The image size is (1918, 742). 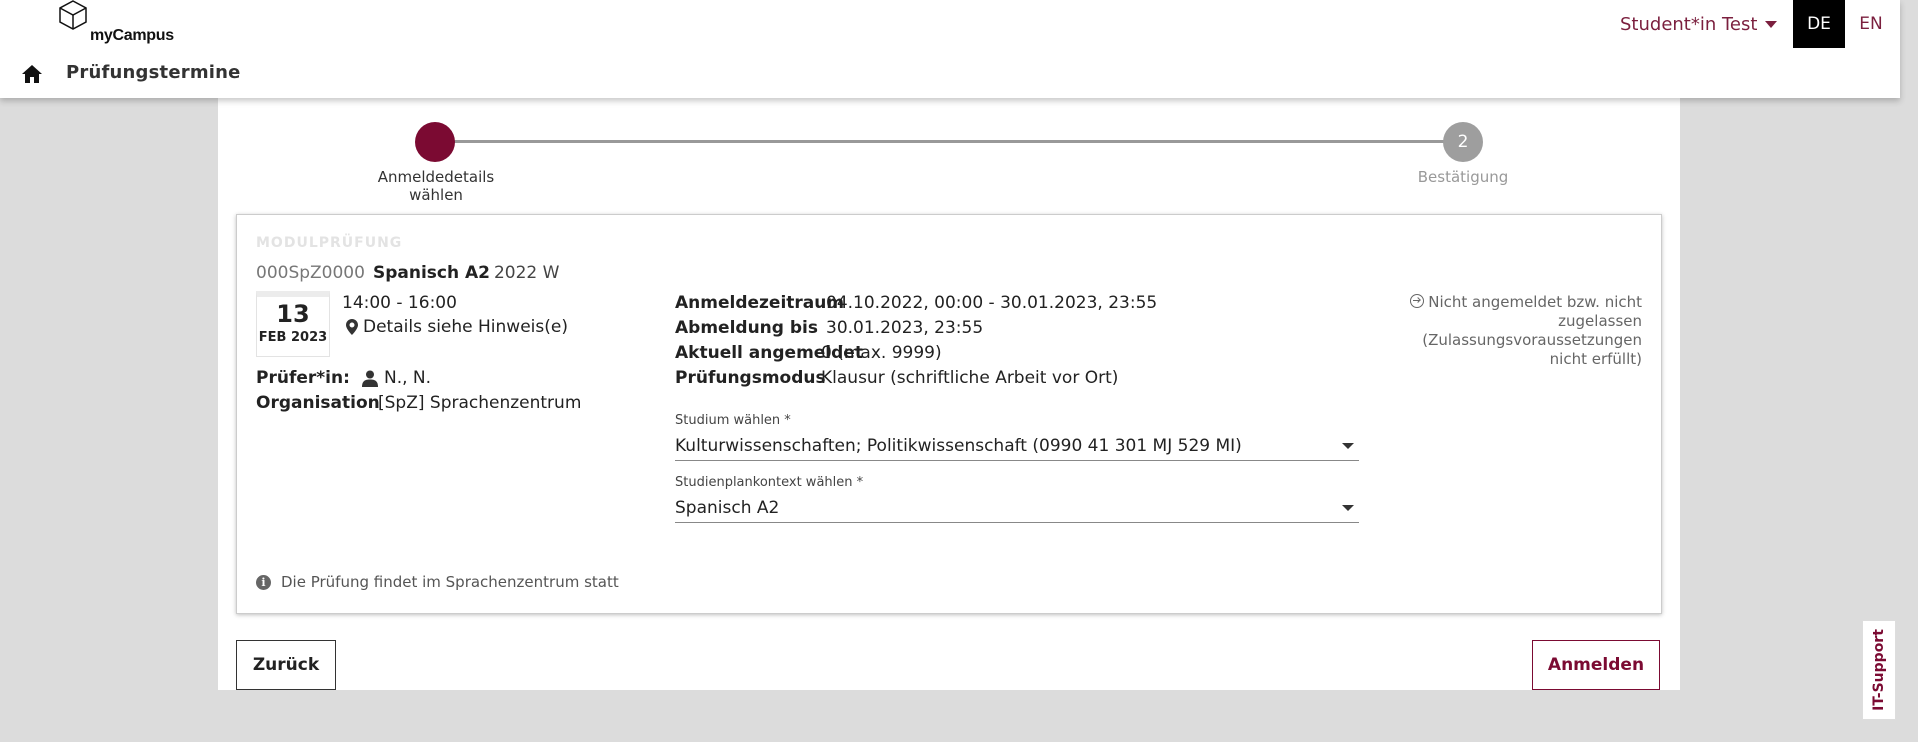 I want to click on step-2-indicator: 2, so click(x=1463, y=142).